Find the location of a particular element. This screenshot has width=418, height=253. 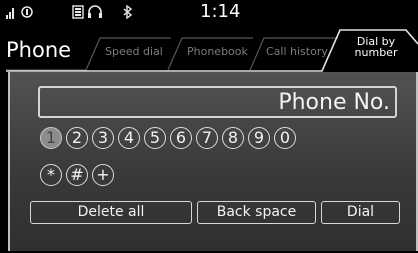

status-bar: 1:14 is located at coordinates (209, 12).